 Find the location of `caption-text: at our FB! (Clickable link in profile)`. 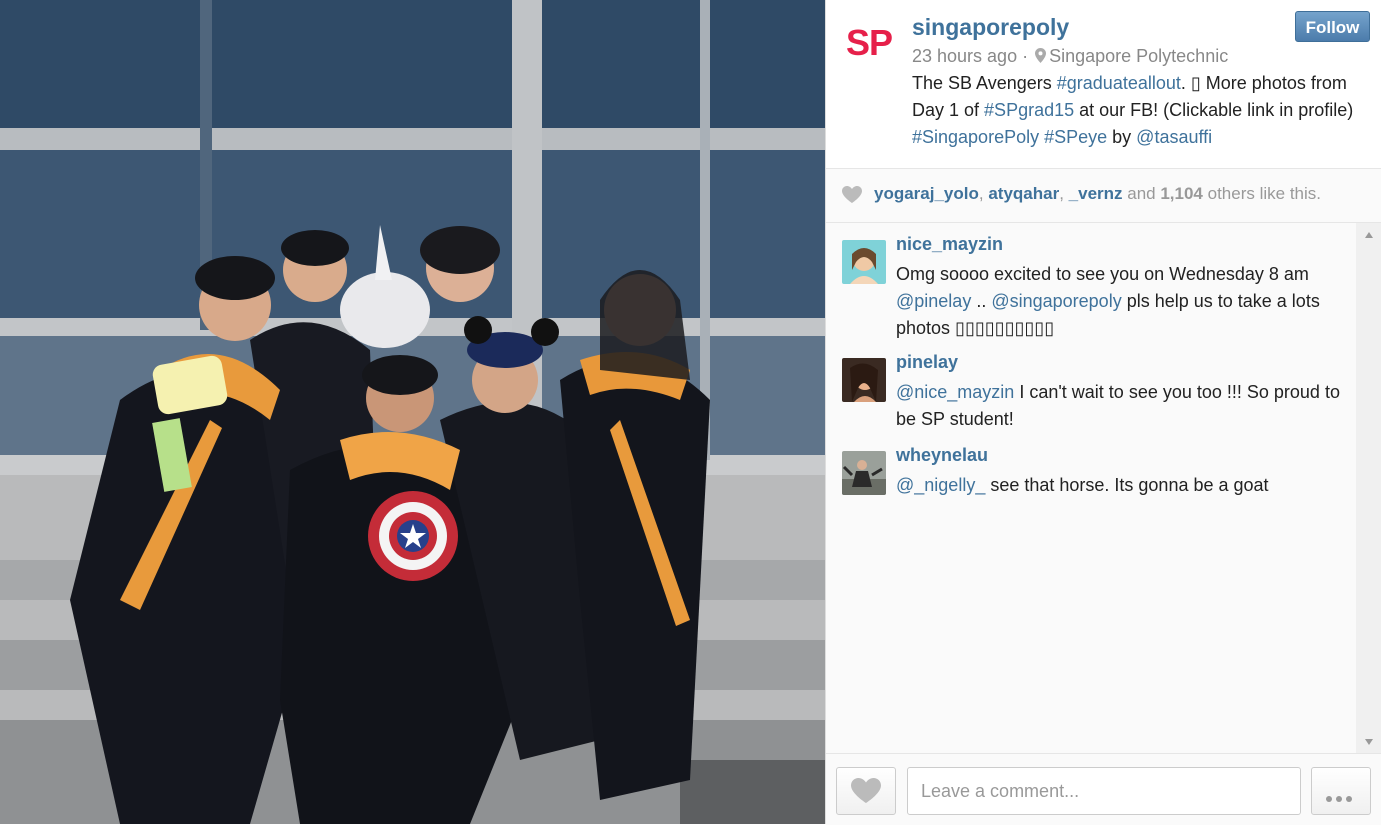

caption-text: at our FB! (Clickable link in profile) is located at coordinates (1214, 110).